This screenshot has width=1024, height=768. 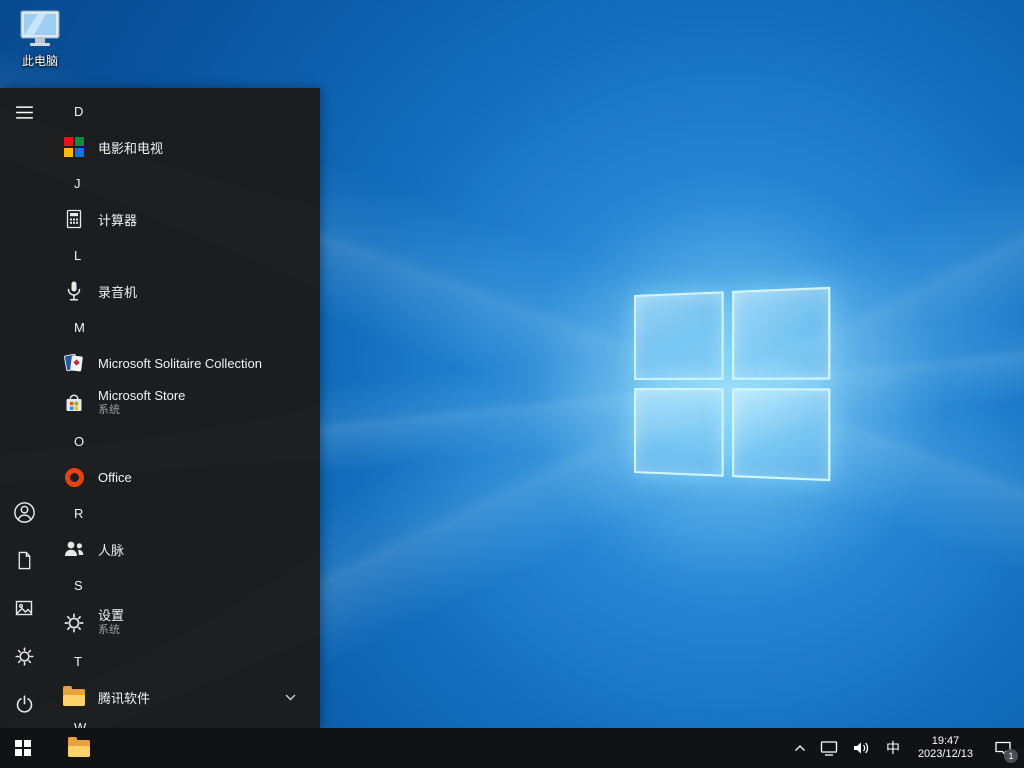 What do you see at coordinates (184, 219) in the screenshot?
I see `app-item-calculator: 计算器` at bounding box center [184, 219].